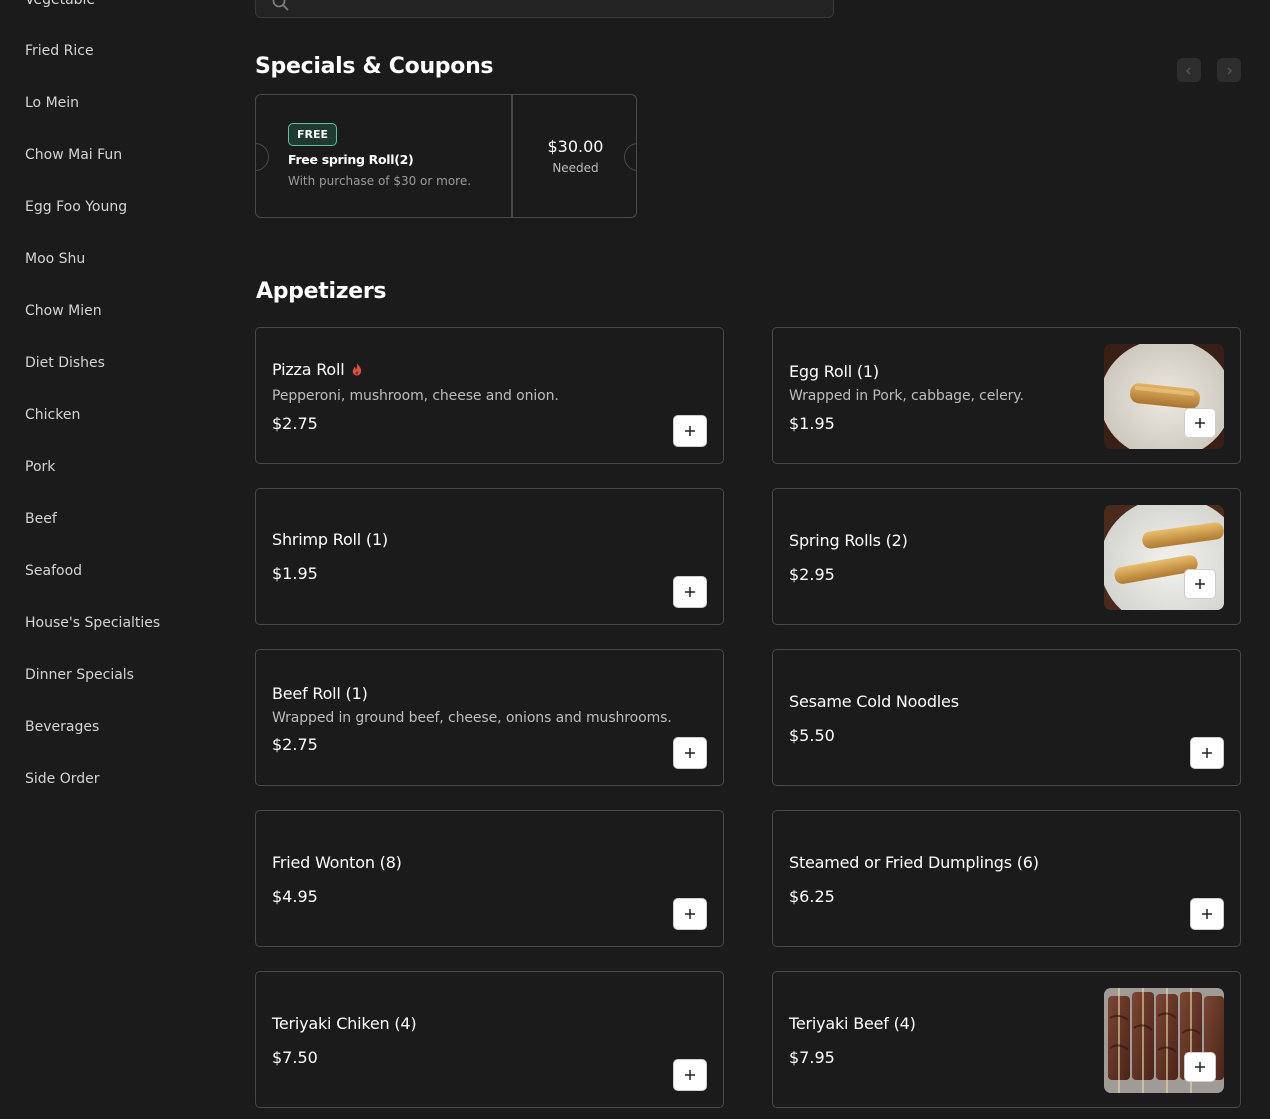 This screenshot has height=1119, width=1270. I want to click on item-name: Shrimp Roll (1), so click(330, 539).